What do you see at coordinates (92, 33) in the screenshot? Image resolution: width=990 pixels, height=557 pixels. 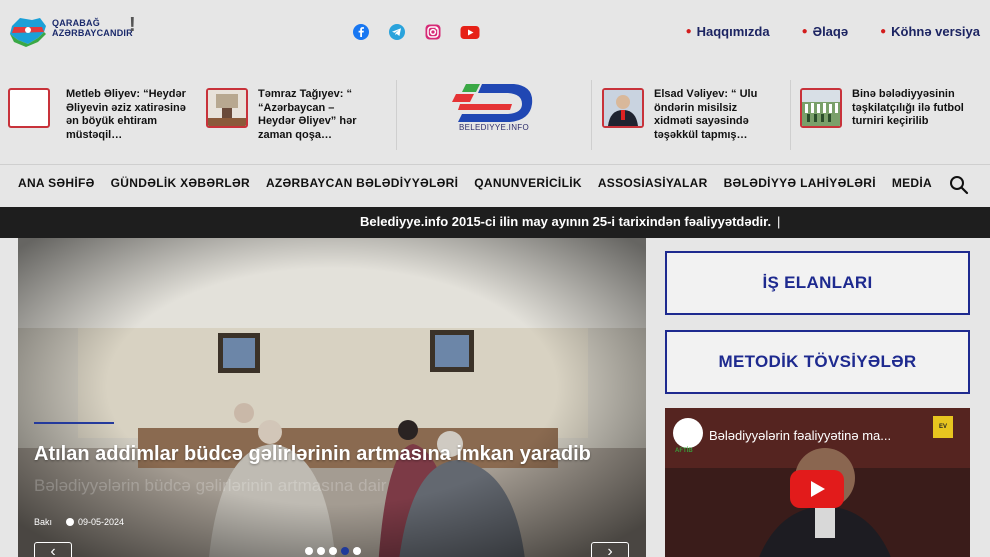 I see `logo-line-2: AZƏRBAYCANDIR` at bounding box center [92, 33].